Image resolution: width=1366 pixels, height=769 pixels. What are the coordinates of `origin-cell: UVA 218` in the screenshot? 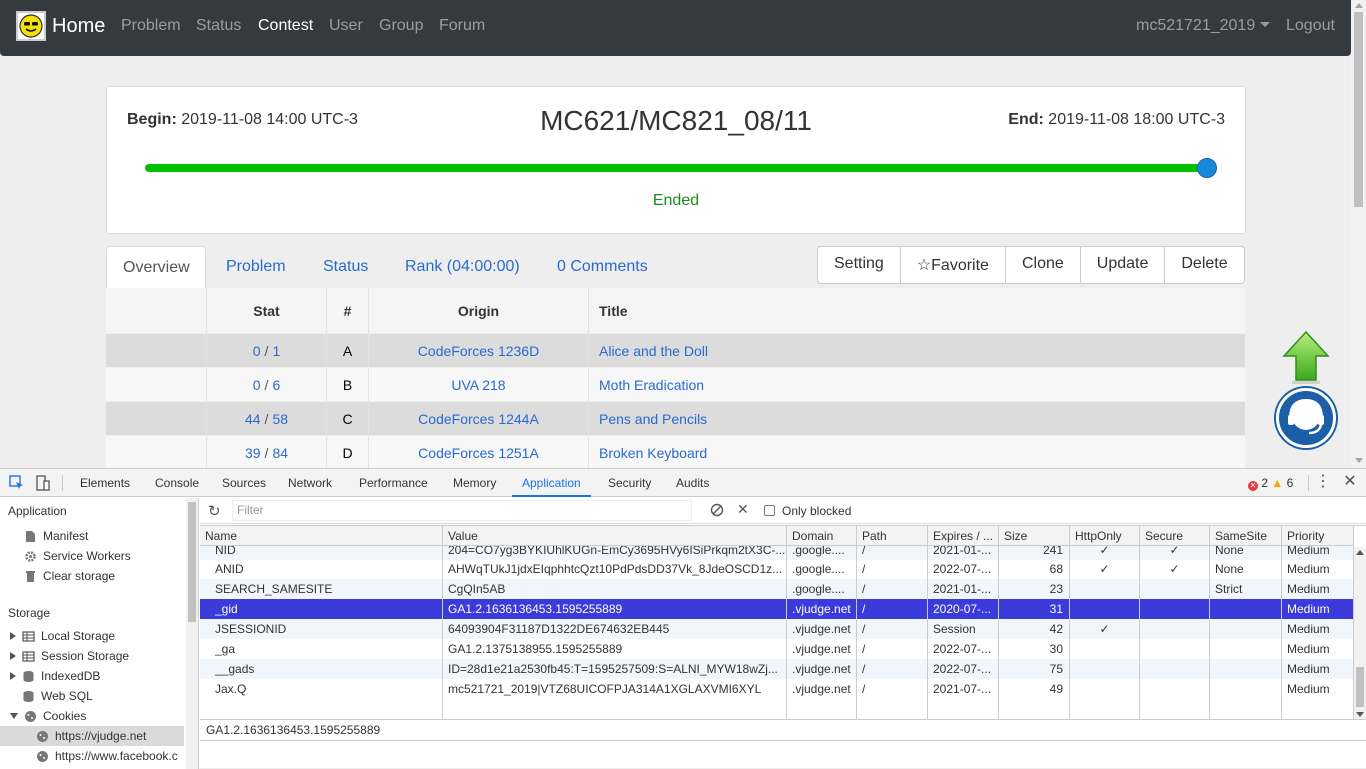 It's located at (478, 384).